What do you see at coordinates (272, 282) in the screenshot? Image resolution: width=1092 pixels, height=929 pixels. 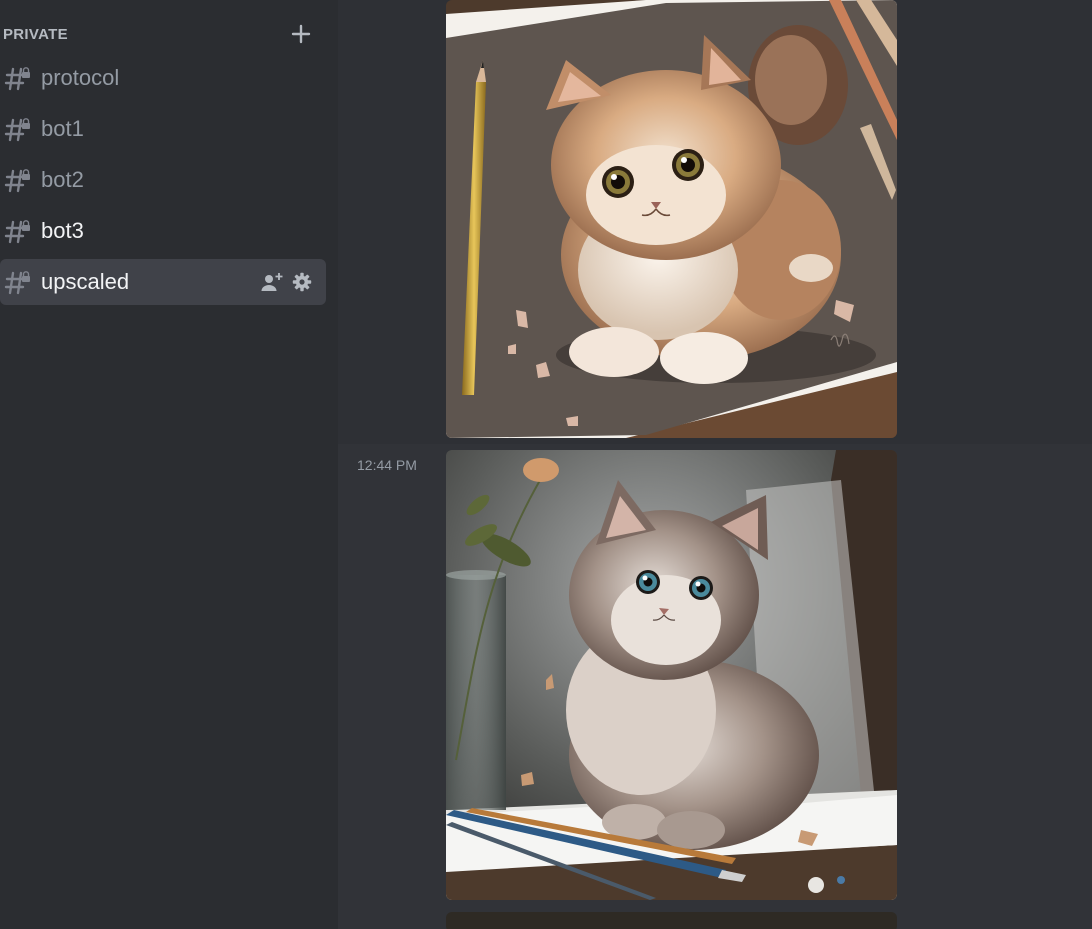 I see `add-member-icon` at bounding box center [272, 282].